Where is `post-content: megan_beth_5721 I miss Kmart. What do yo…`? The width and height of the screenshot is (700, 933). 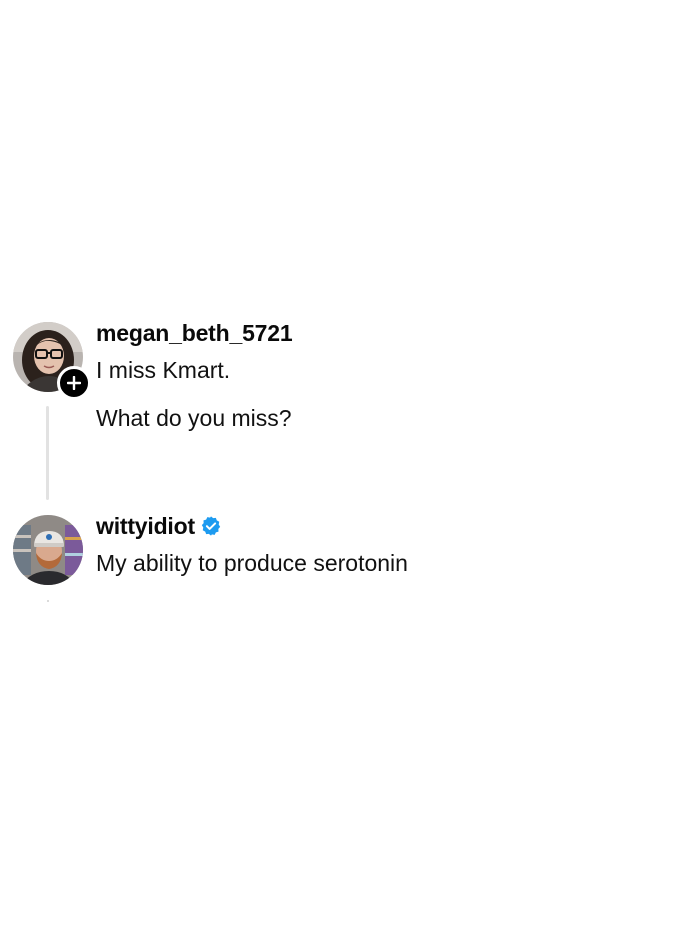 post-content: megan_beth_5721 I miss Kmart. What do yo… is located at coordinates (388, 376).